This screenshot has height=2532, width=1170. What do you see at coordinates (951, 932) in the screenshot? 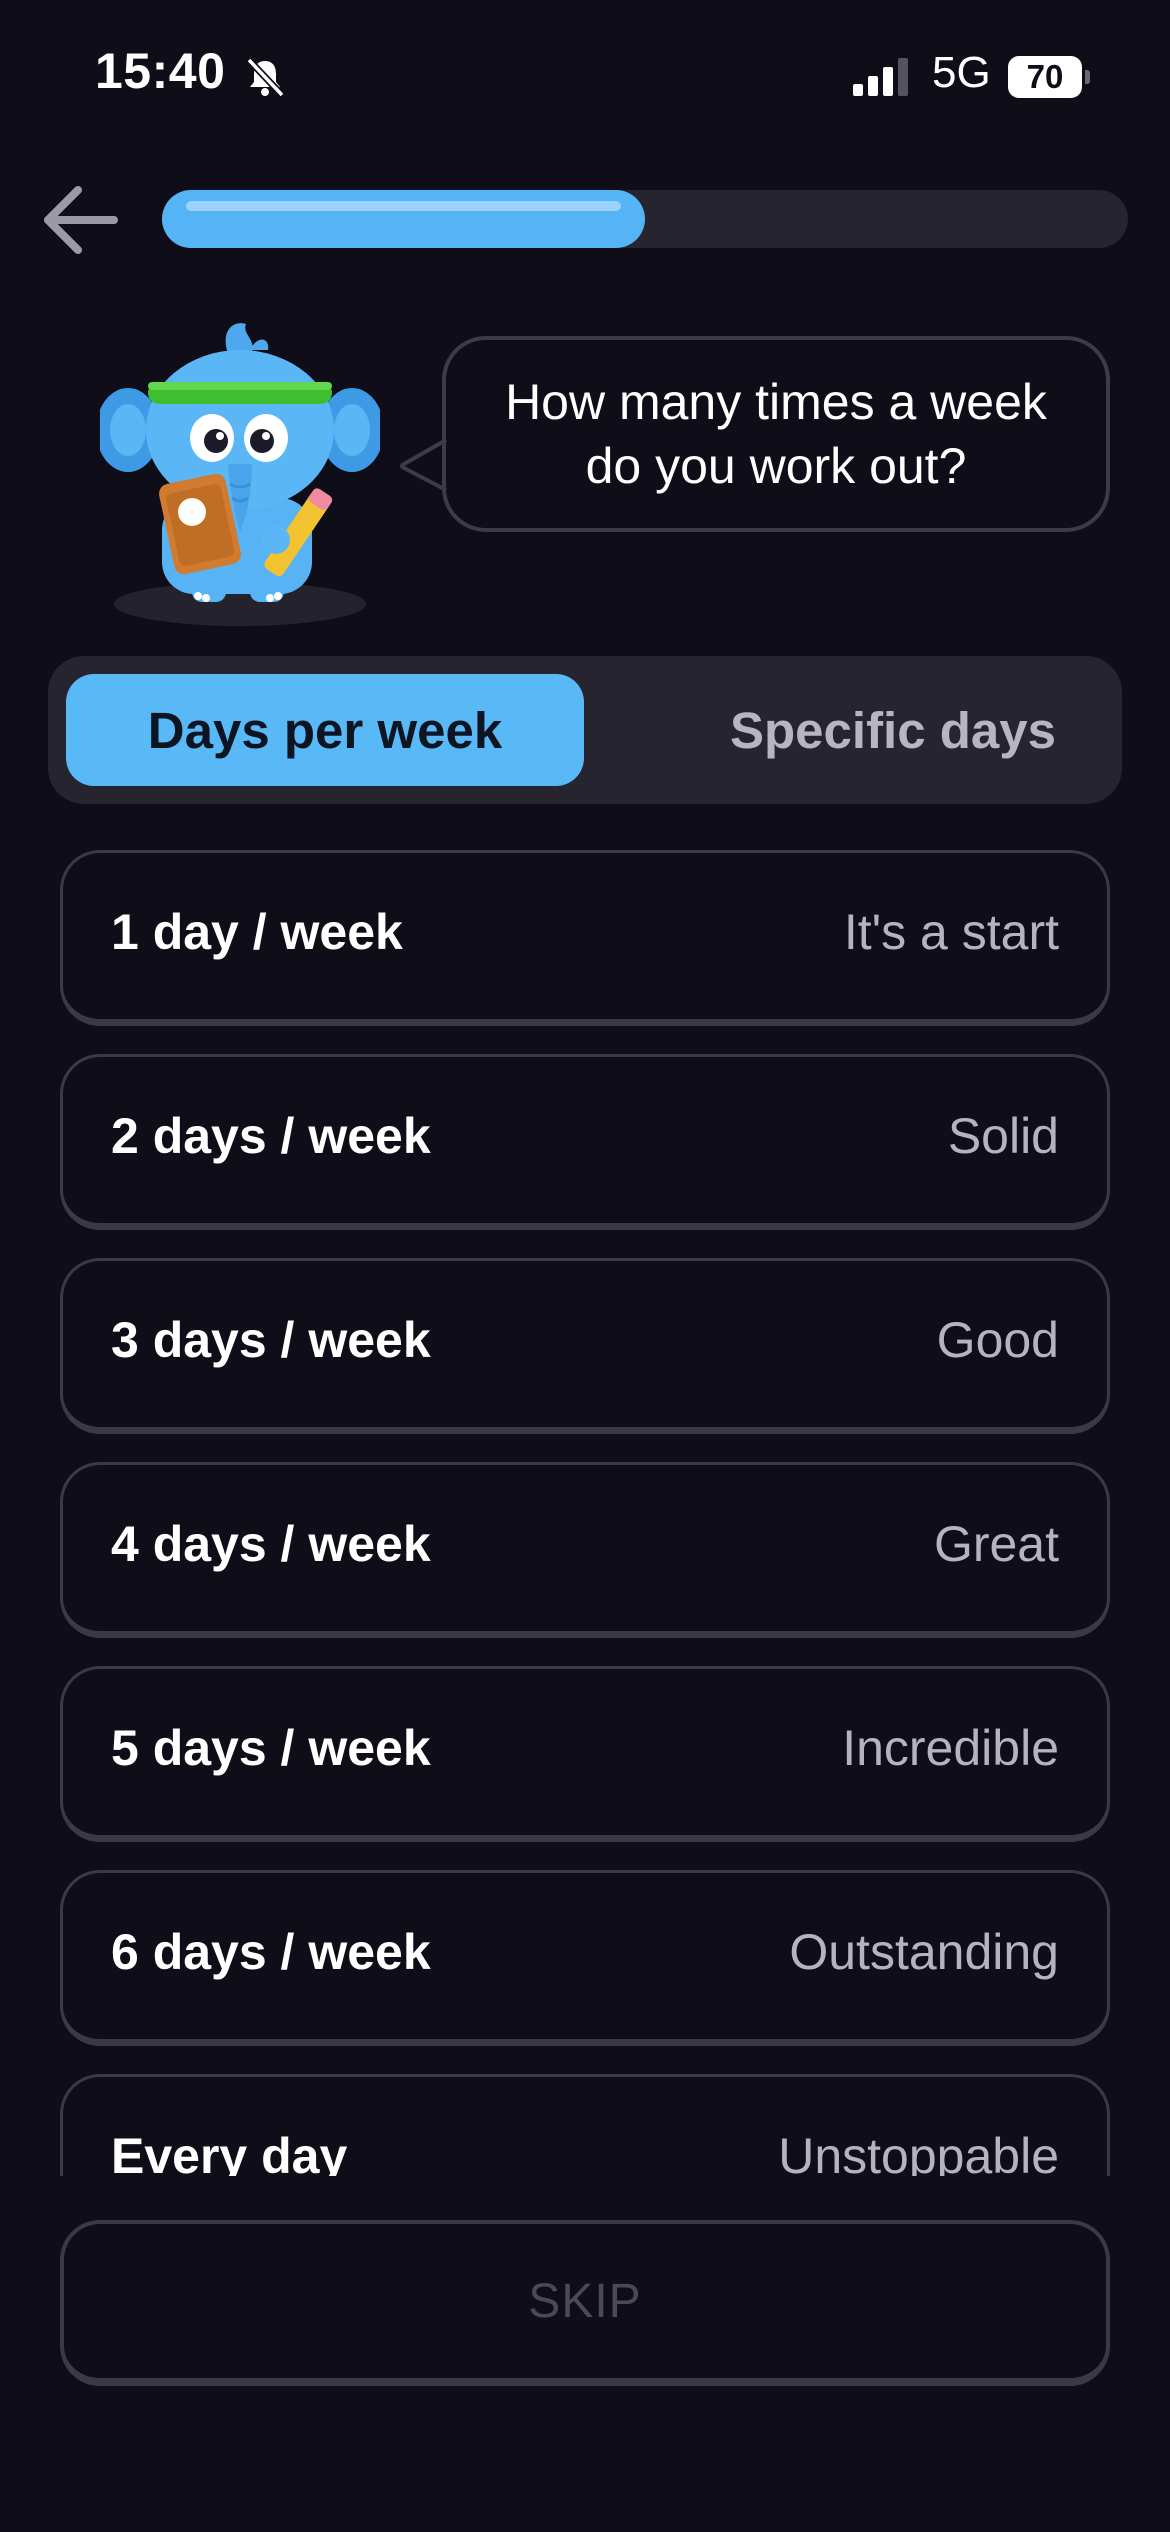
I see `option-description: It's a start` at bounding box center [951, 932].